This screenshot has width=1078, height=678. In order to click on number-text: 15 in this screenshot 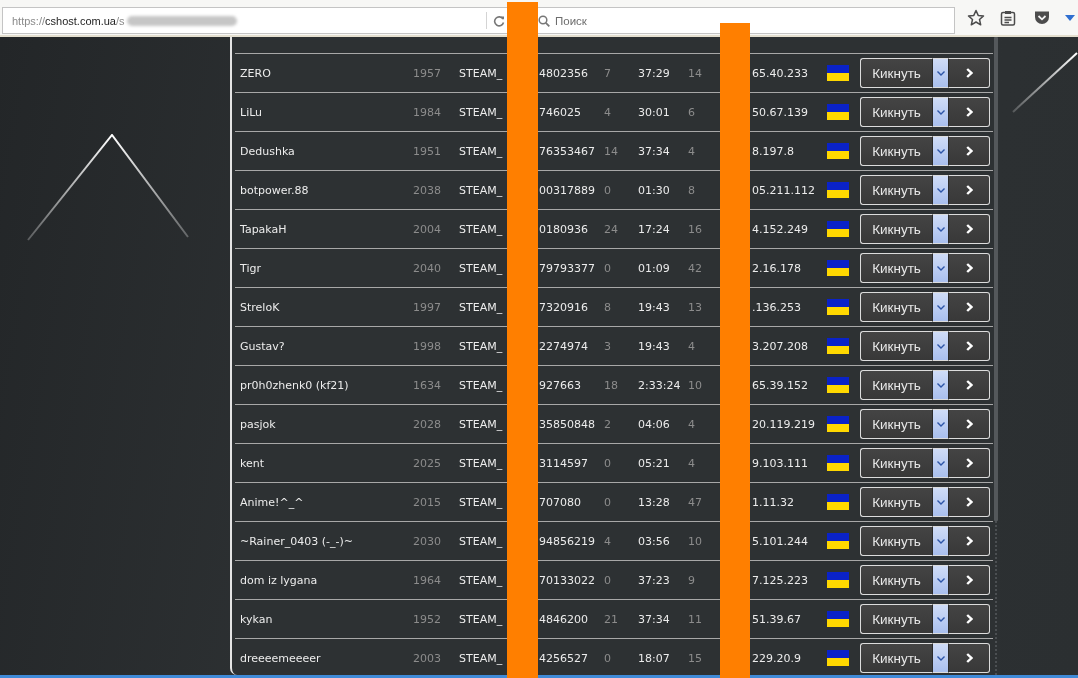, I will do `click(695, 658)`.